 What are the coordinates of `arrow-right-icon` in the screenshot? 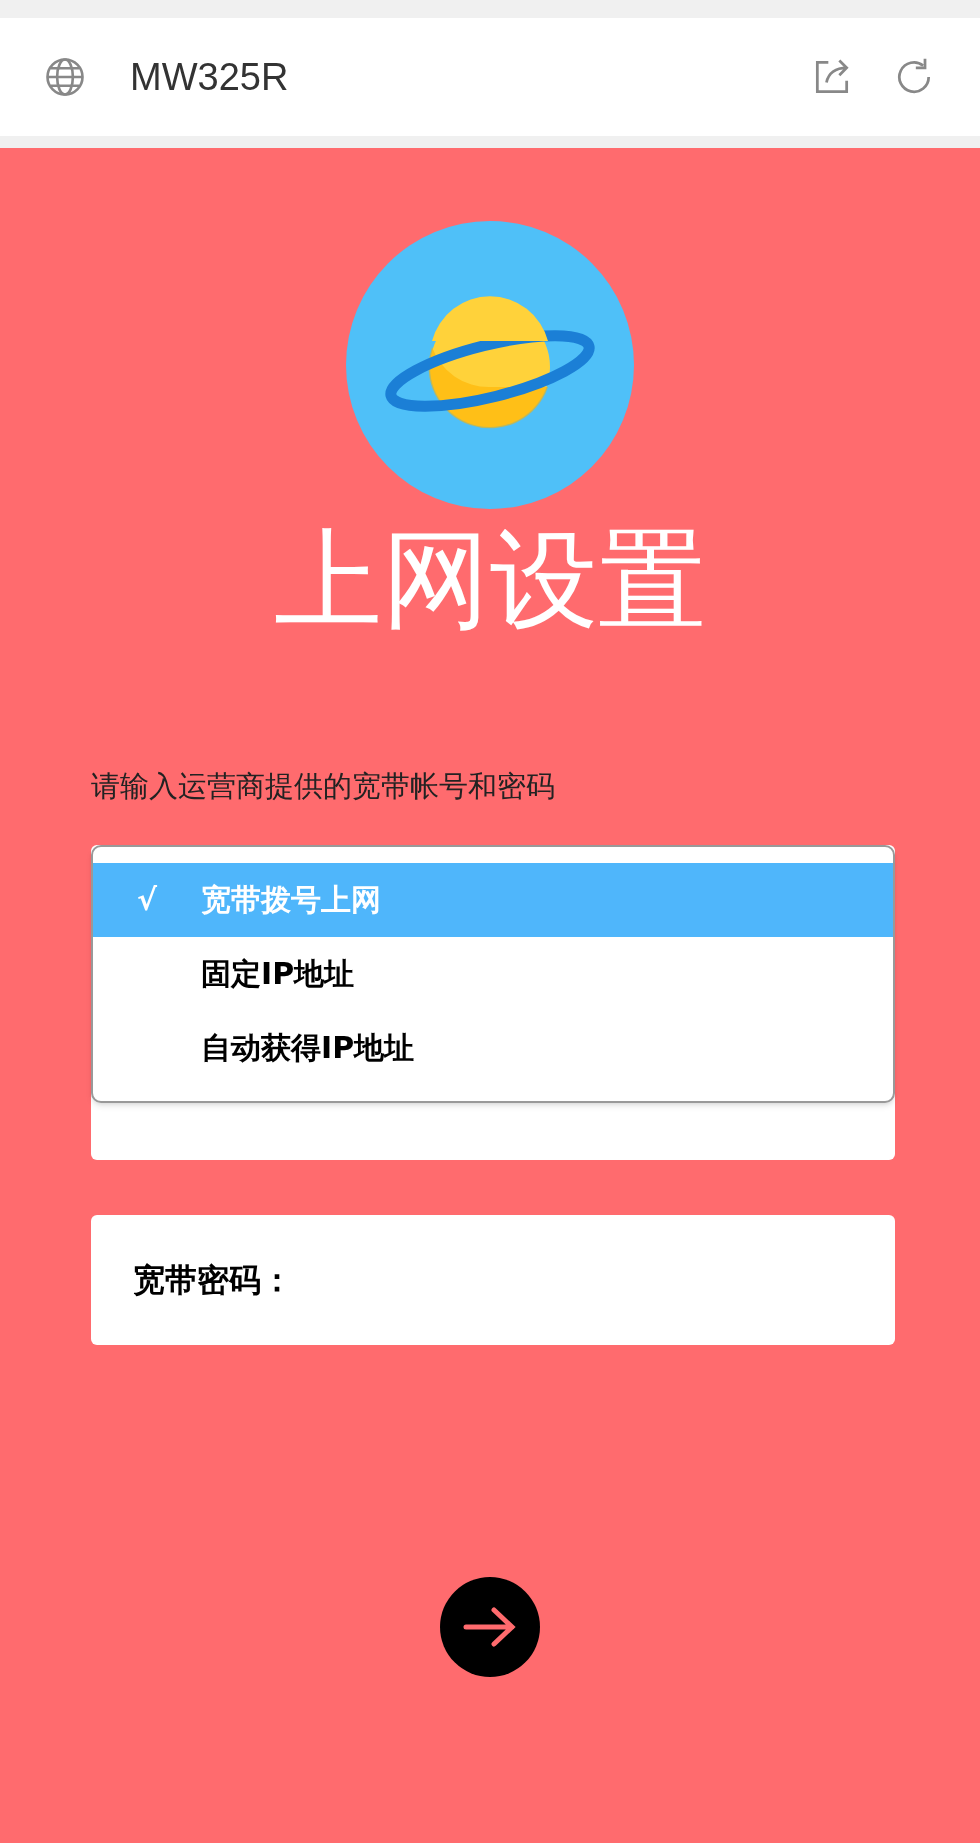 It's located at (490, 1626).